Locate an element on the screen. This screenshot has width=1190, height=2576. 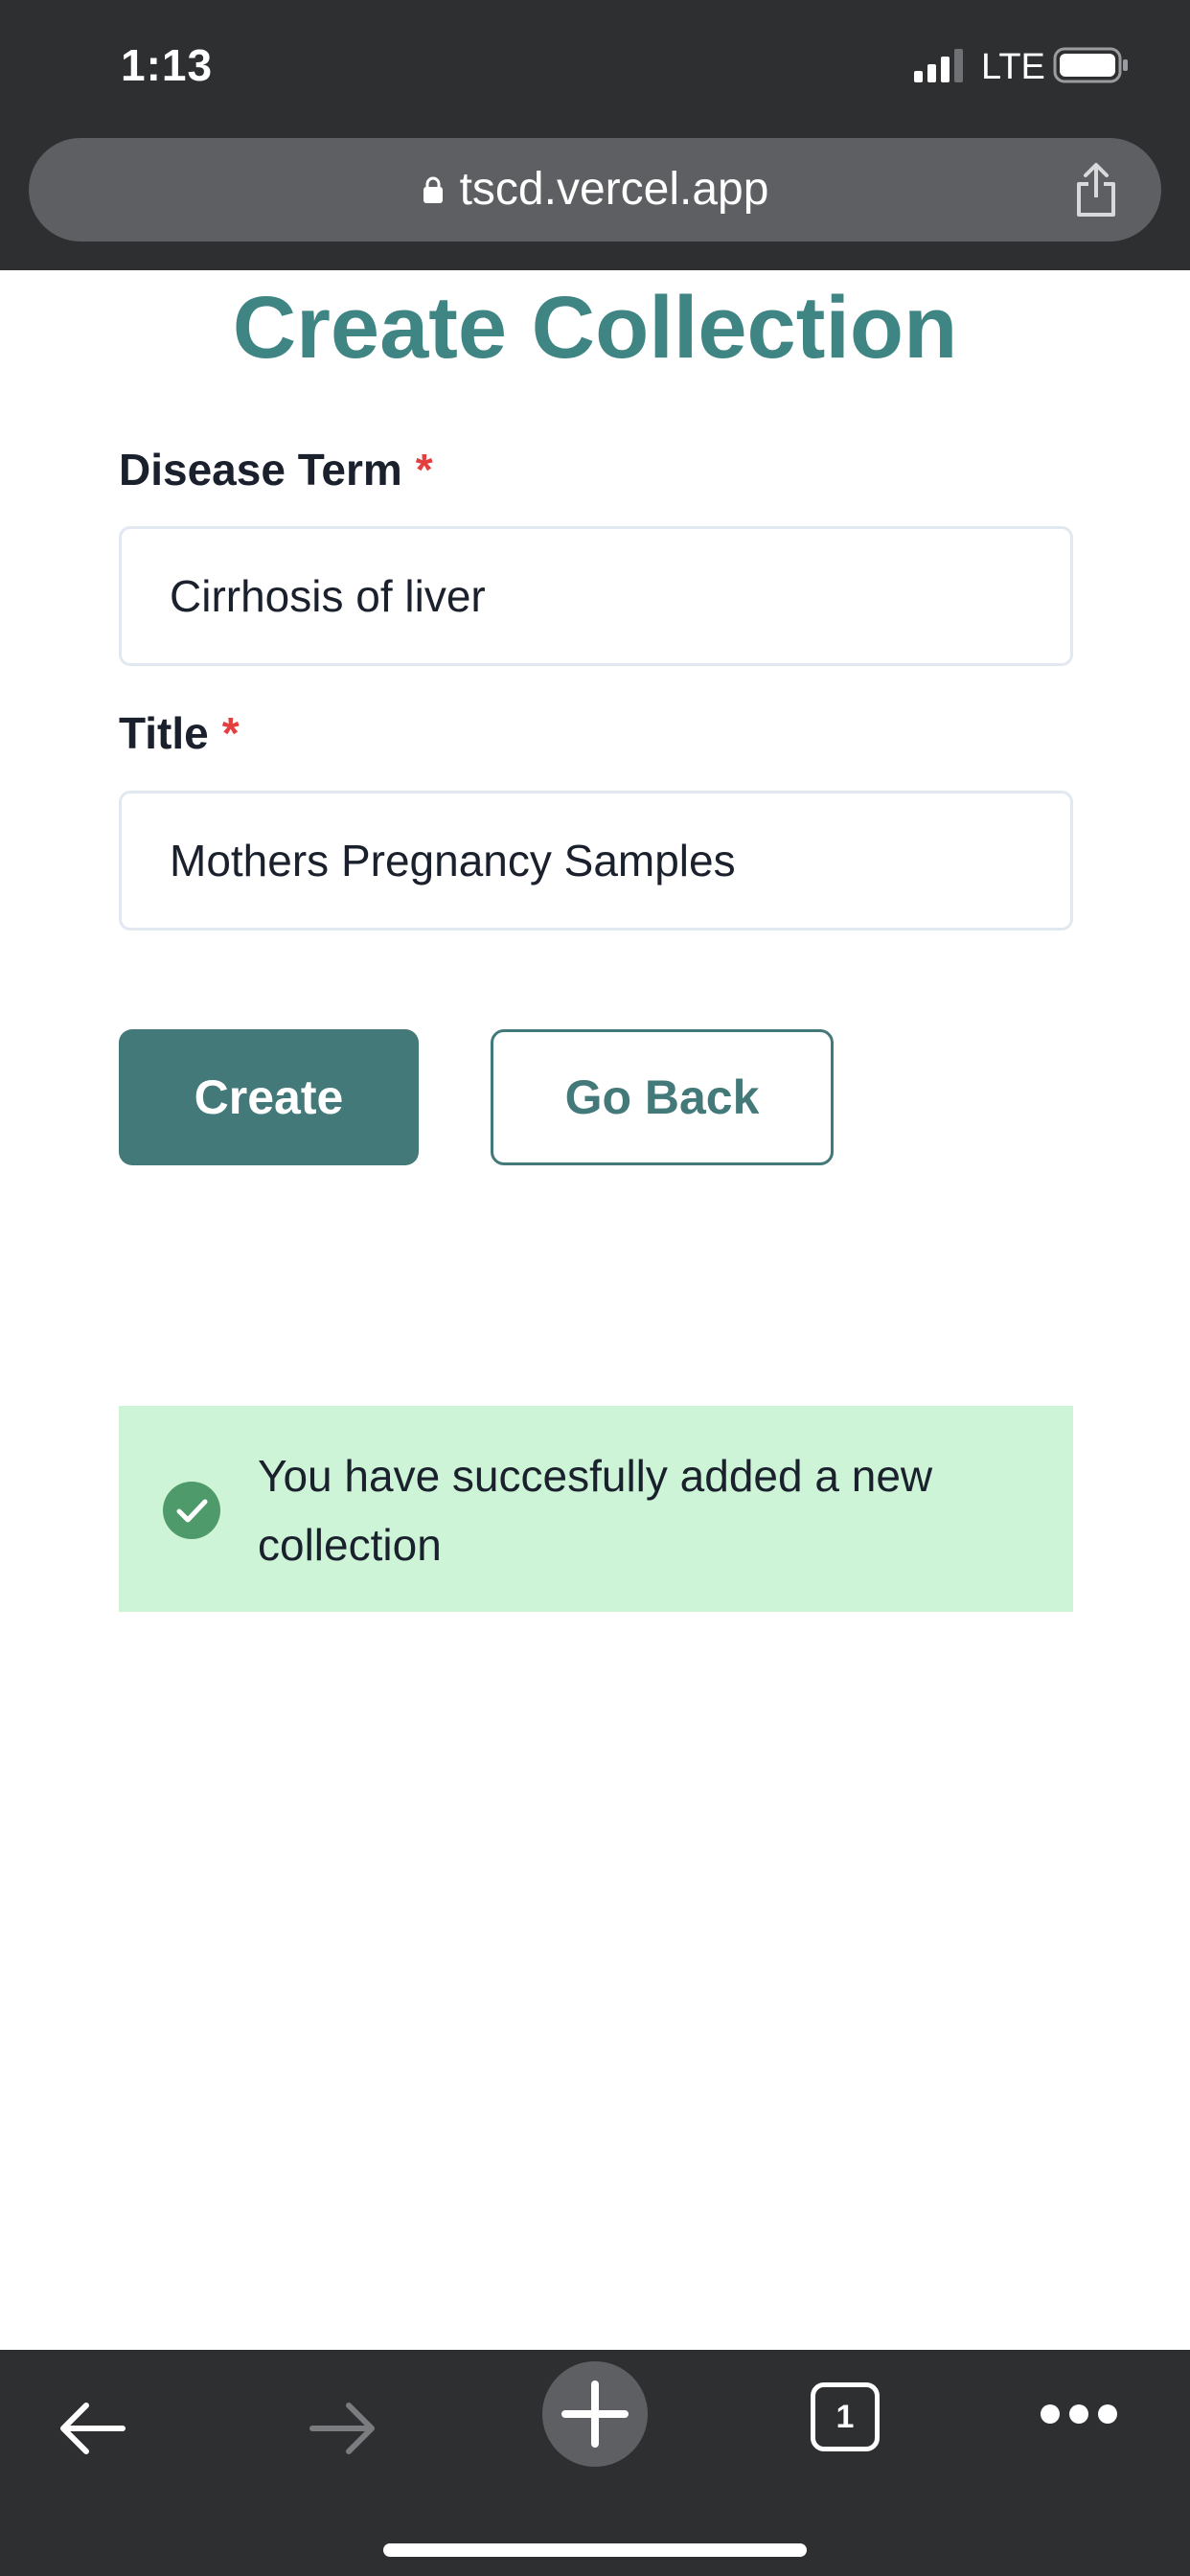
browser-top-bar: 1:13 LTE tscd.vercel.app is located at coordinates (595, 135).